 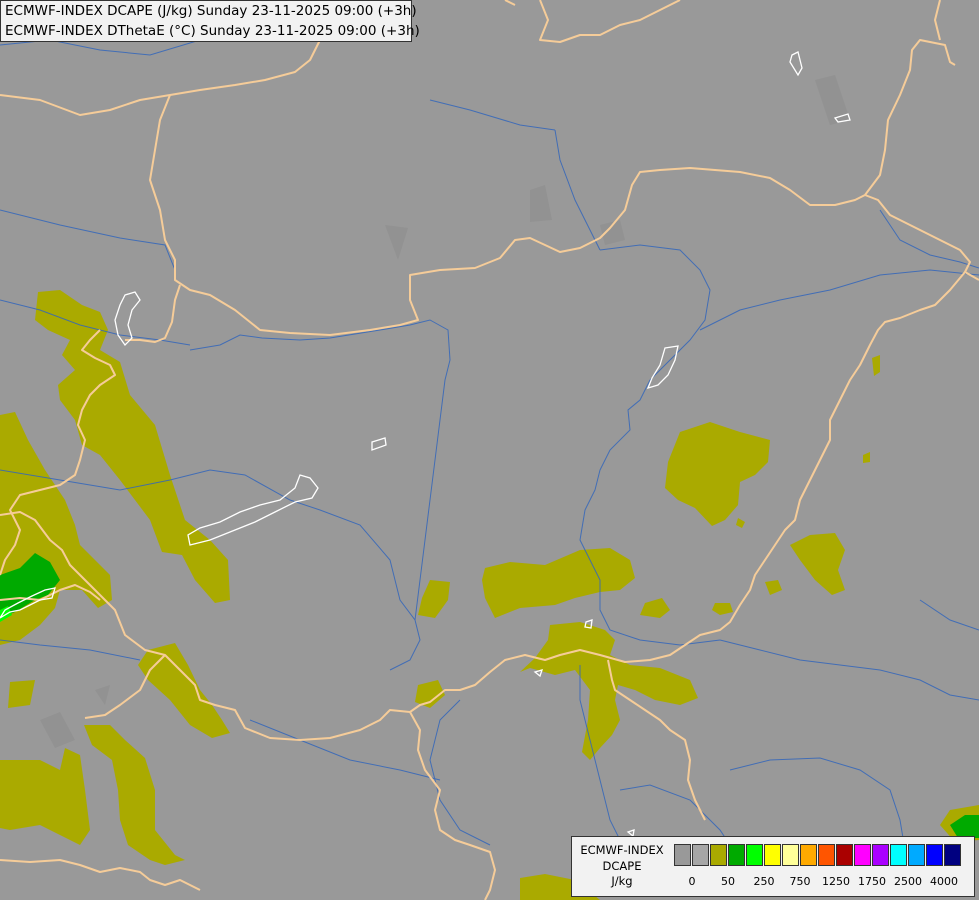 I want to click on legend-source: ECMWF-INDEX, so click(x=622, y=850).